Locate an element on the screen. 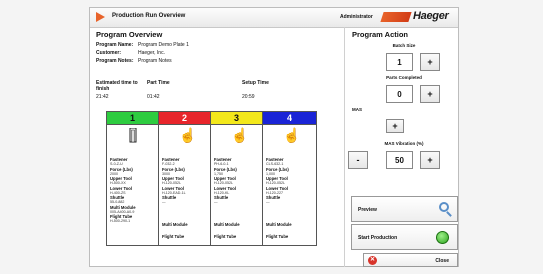  mas-label: MAS is located at coordinates (357, 109).